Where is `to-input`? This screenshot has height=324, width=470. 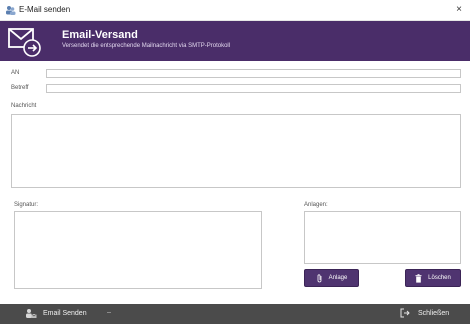
to-input is located at coordinates (253, 73).